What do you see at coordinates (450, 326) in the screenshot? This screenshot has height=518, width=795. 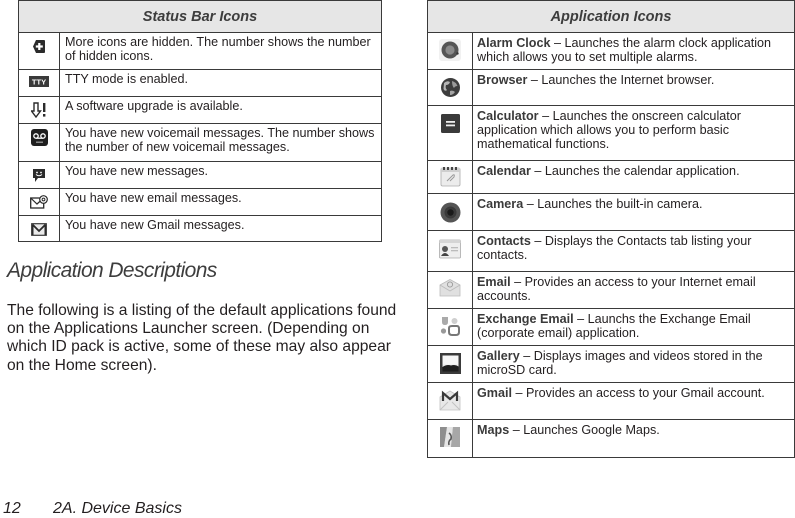 I see `exchange-email-icon` at bounding box center [450, 326].